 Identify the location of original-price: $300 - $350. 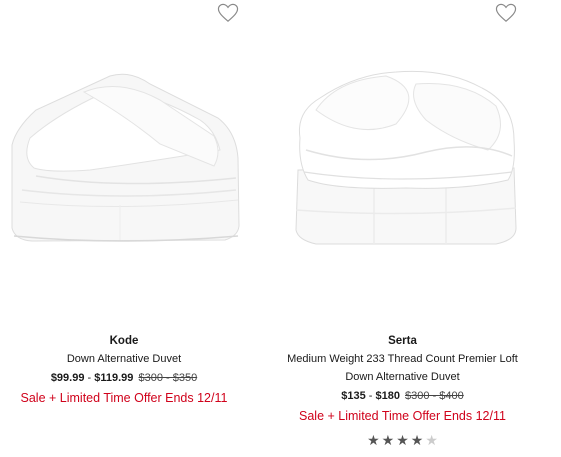
(168, 378).